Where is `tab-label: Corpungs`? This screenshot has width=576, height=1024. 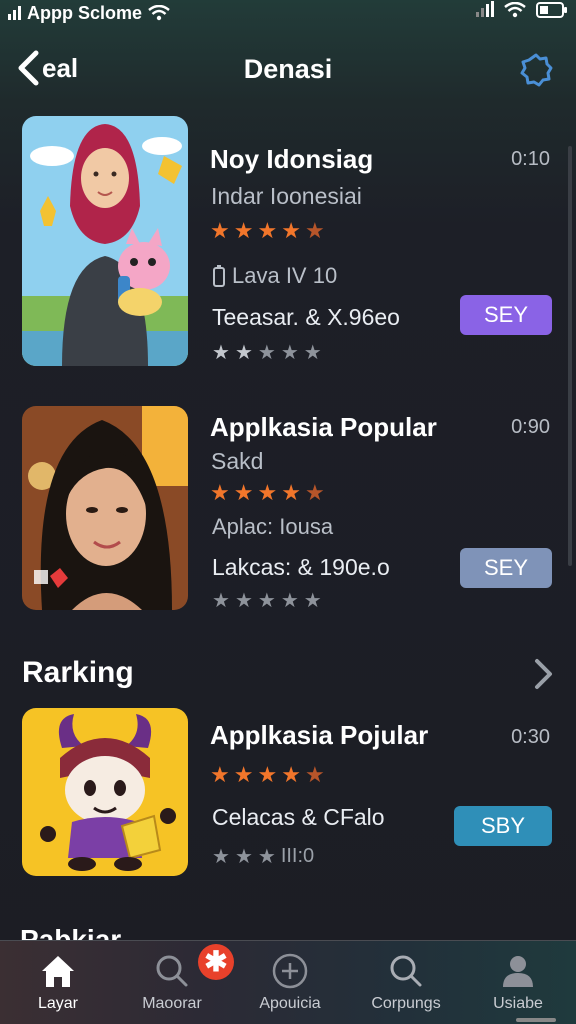 tab-label: Corpungs is located at coordinates (406, 1003).